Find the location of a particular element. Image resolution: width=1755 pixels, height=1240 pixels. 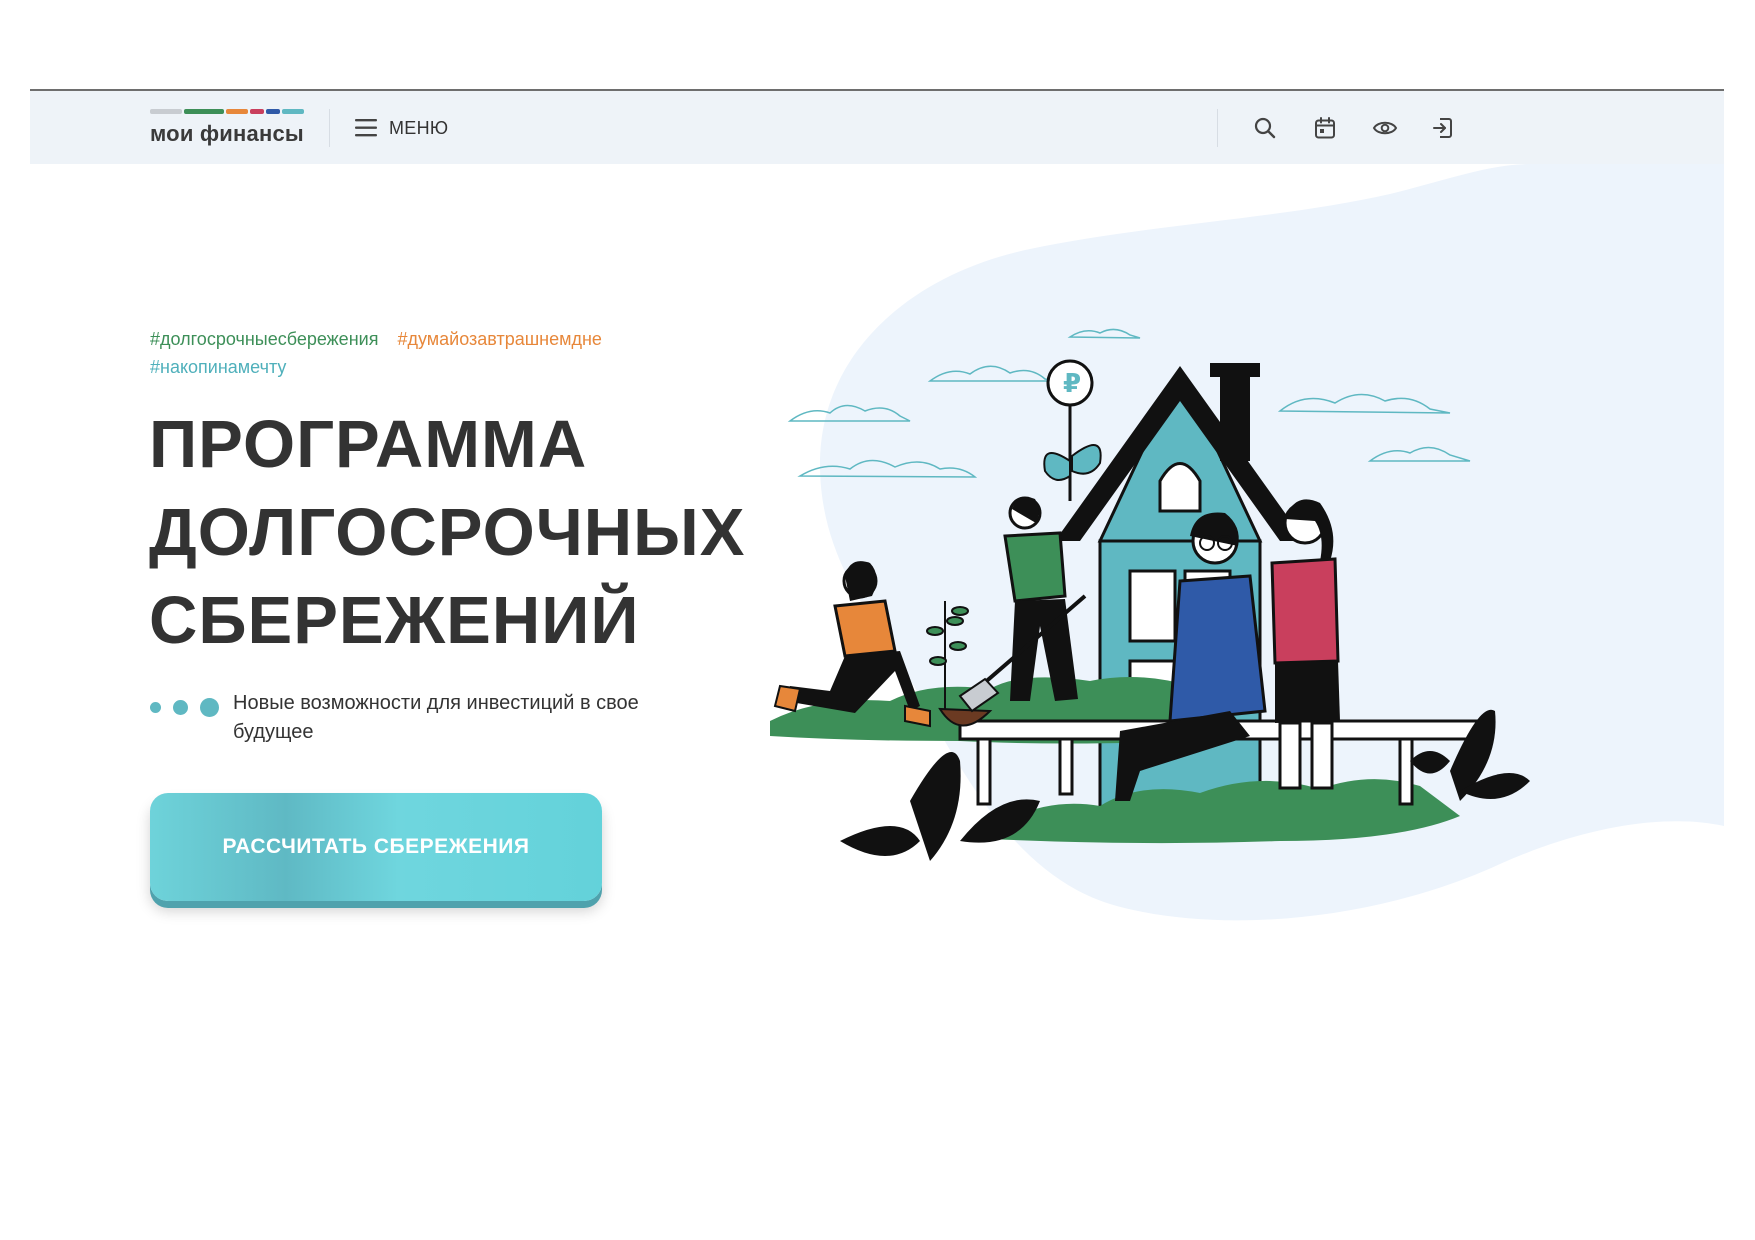

logo-color-bar is located at coordinates (227, 111).